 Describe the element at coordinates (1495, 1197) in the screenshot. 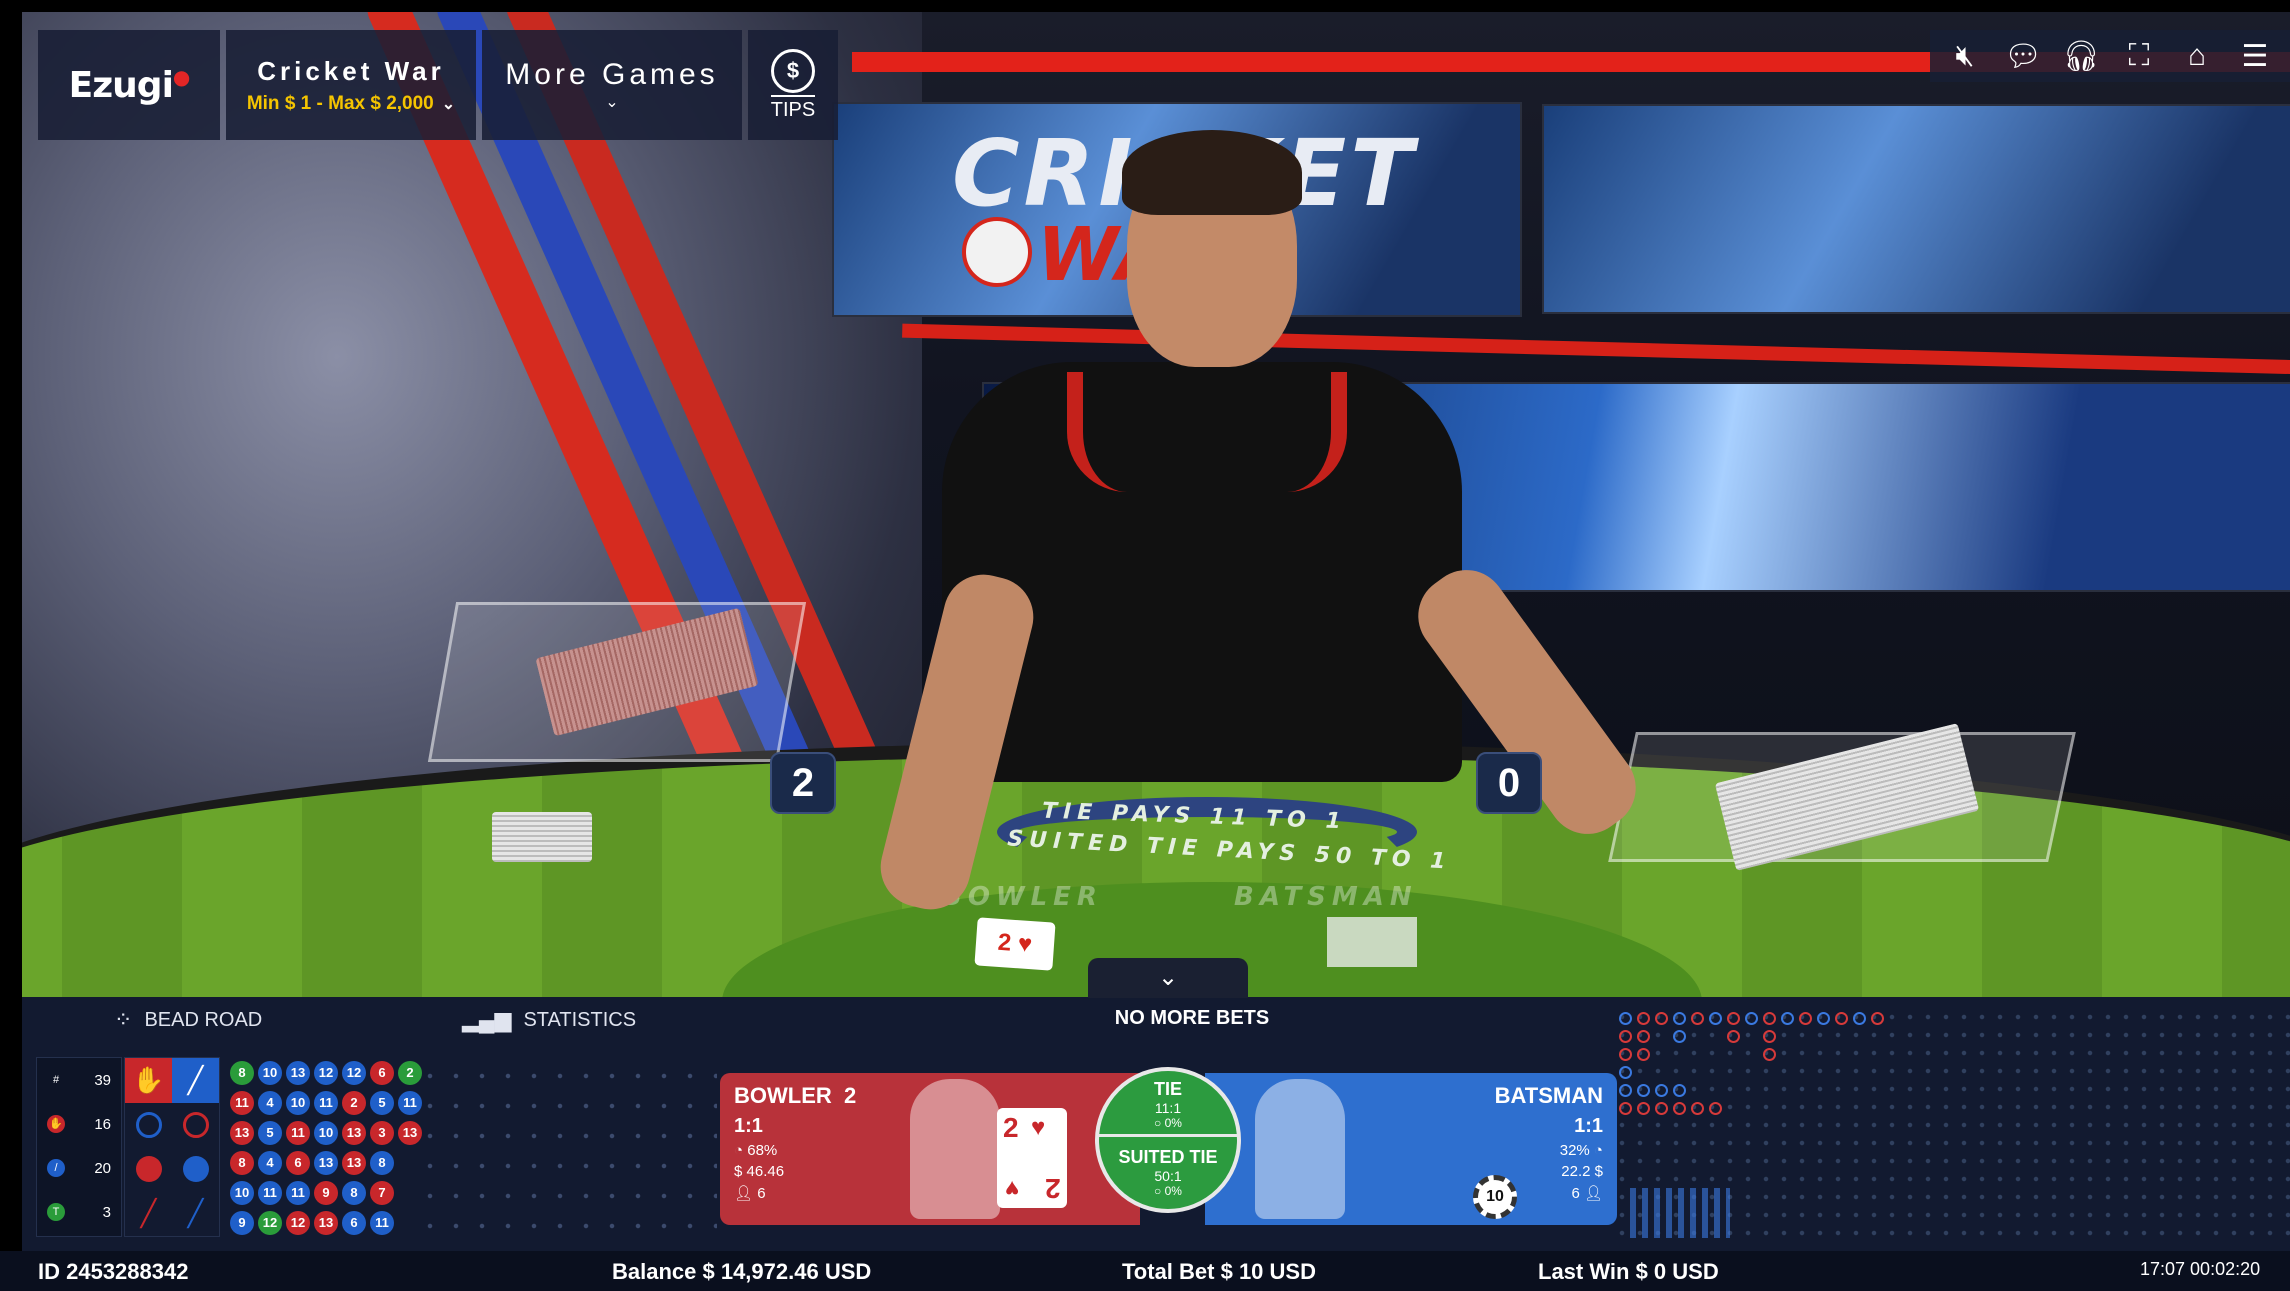

I see `bet-chip: 10` at that location.